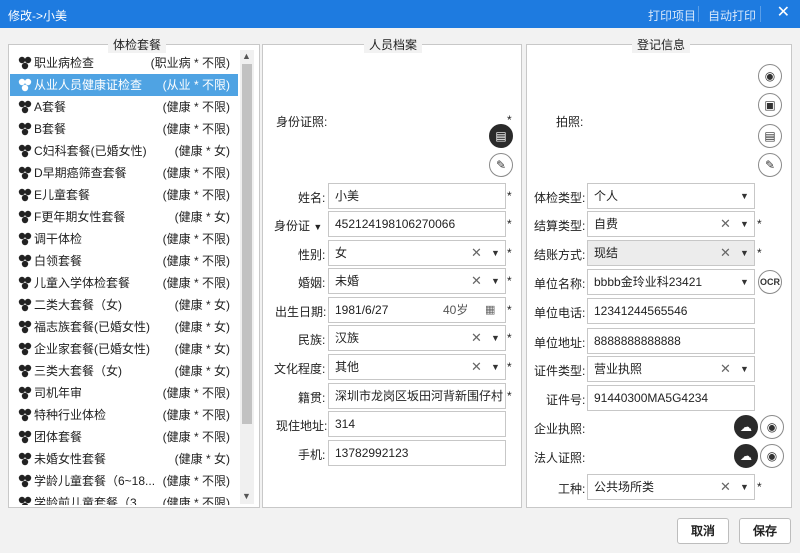 The height and width of the screenshot is (553, 800). I want to click on exam-type-select: 个人 ▼, so click(671, 196).